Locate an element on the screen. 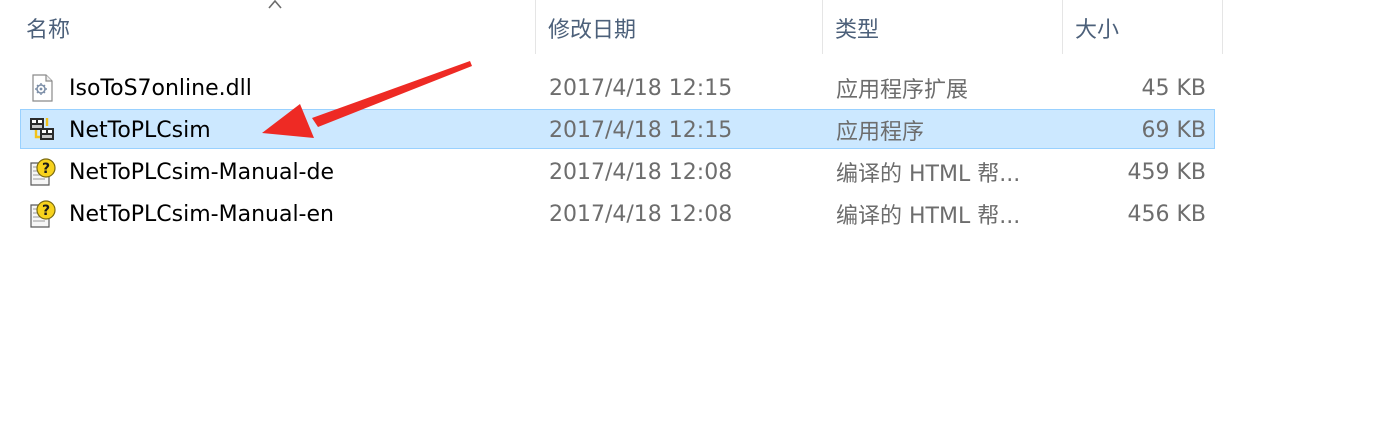 This screenshot has width=1382, height=426. application-icon is located at coordinates (42, 129).